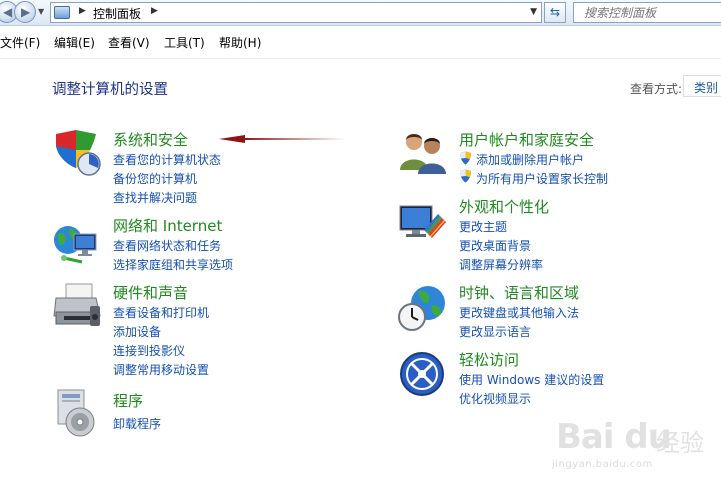 This screenshot has width=721, height=483. I want to click on category-user-accounts: 用户帐户和家庭安全, so click(526, 139).